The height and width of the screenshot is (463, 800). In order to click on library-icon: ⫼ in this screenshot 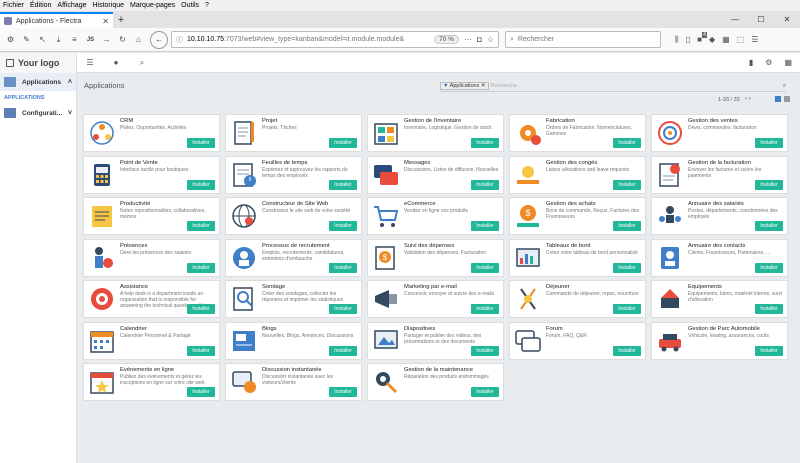, I will do `click(677, 40)`.